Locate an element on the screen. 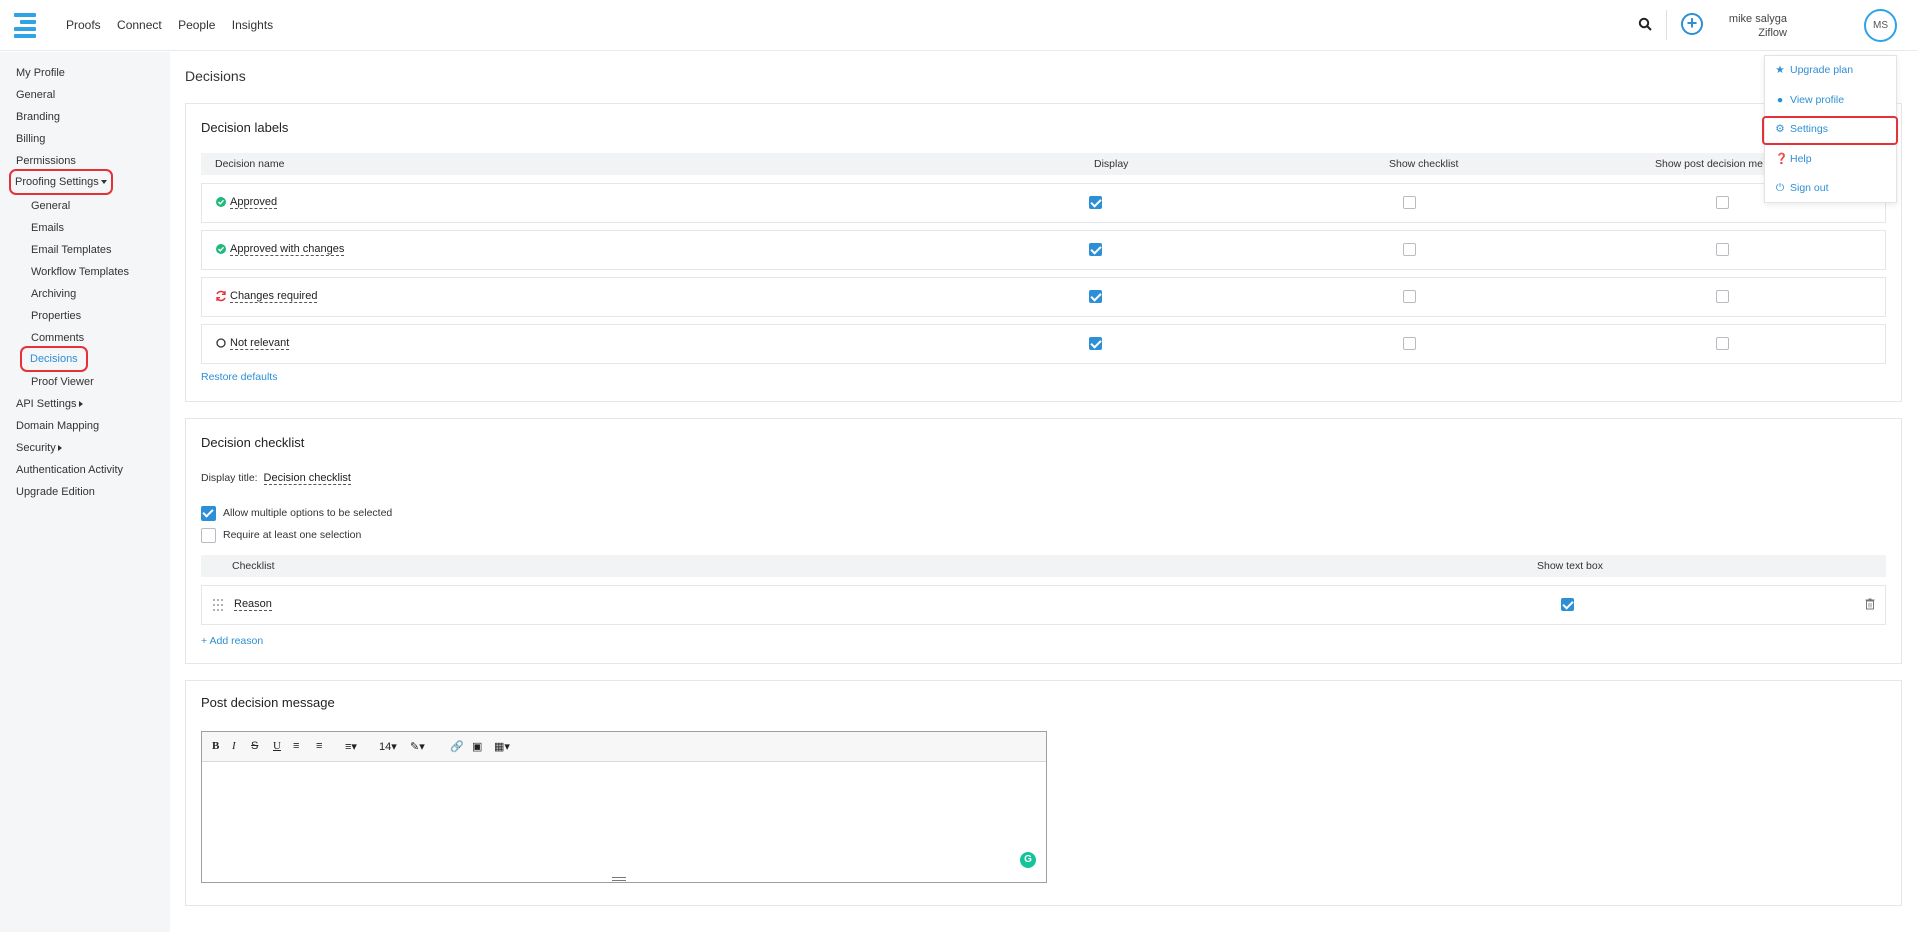 The image size is (1917, 932). menu-item-view-profile: ● View profile is located at coordinates (1809, 100).